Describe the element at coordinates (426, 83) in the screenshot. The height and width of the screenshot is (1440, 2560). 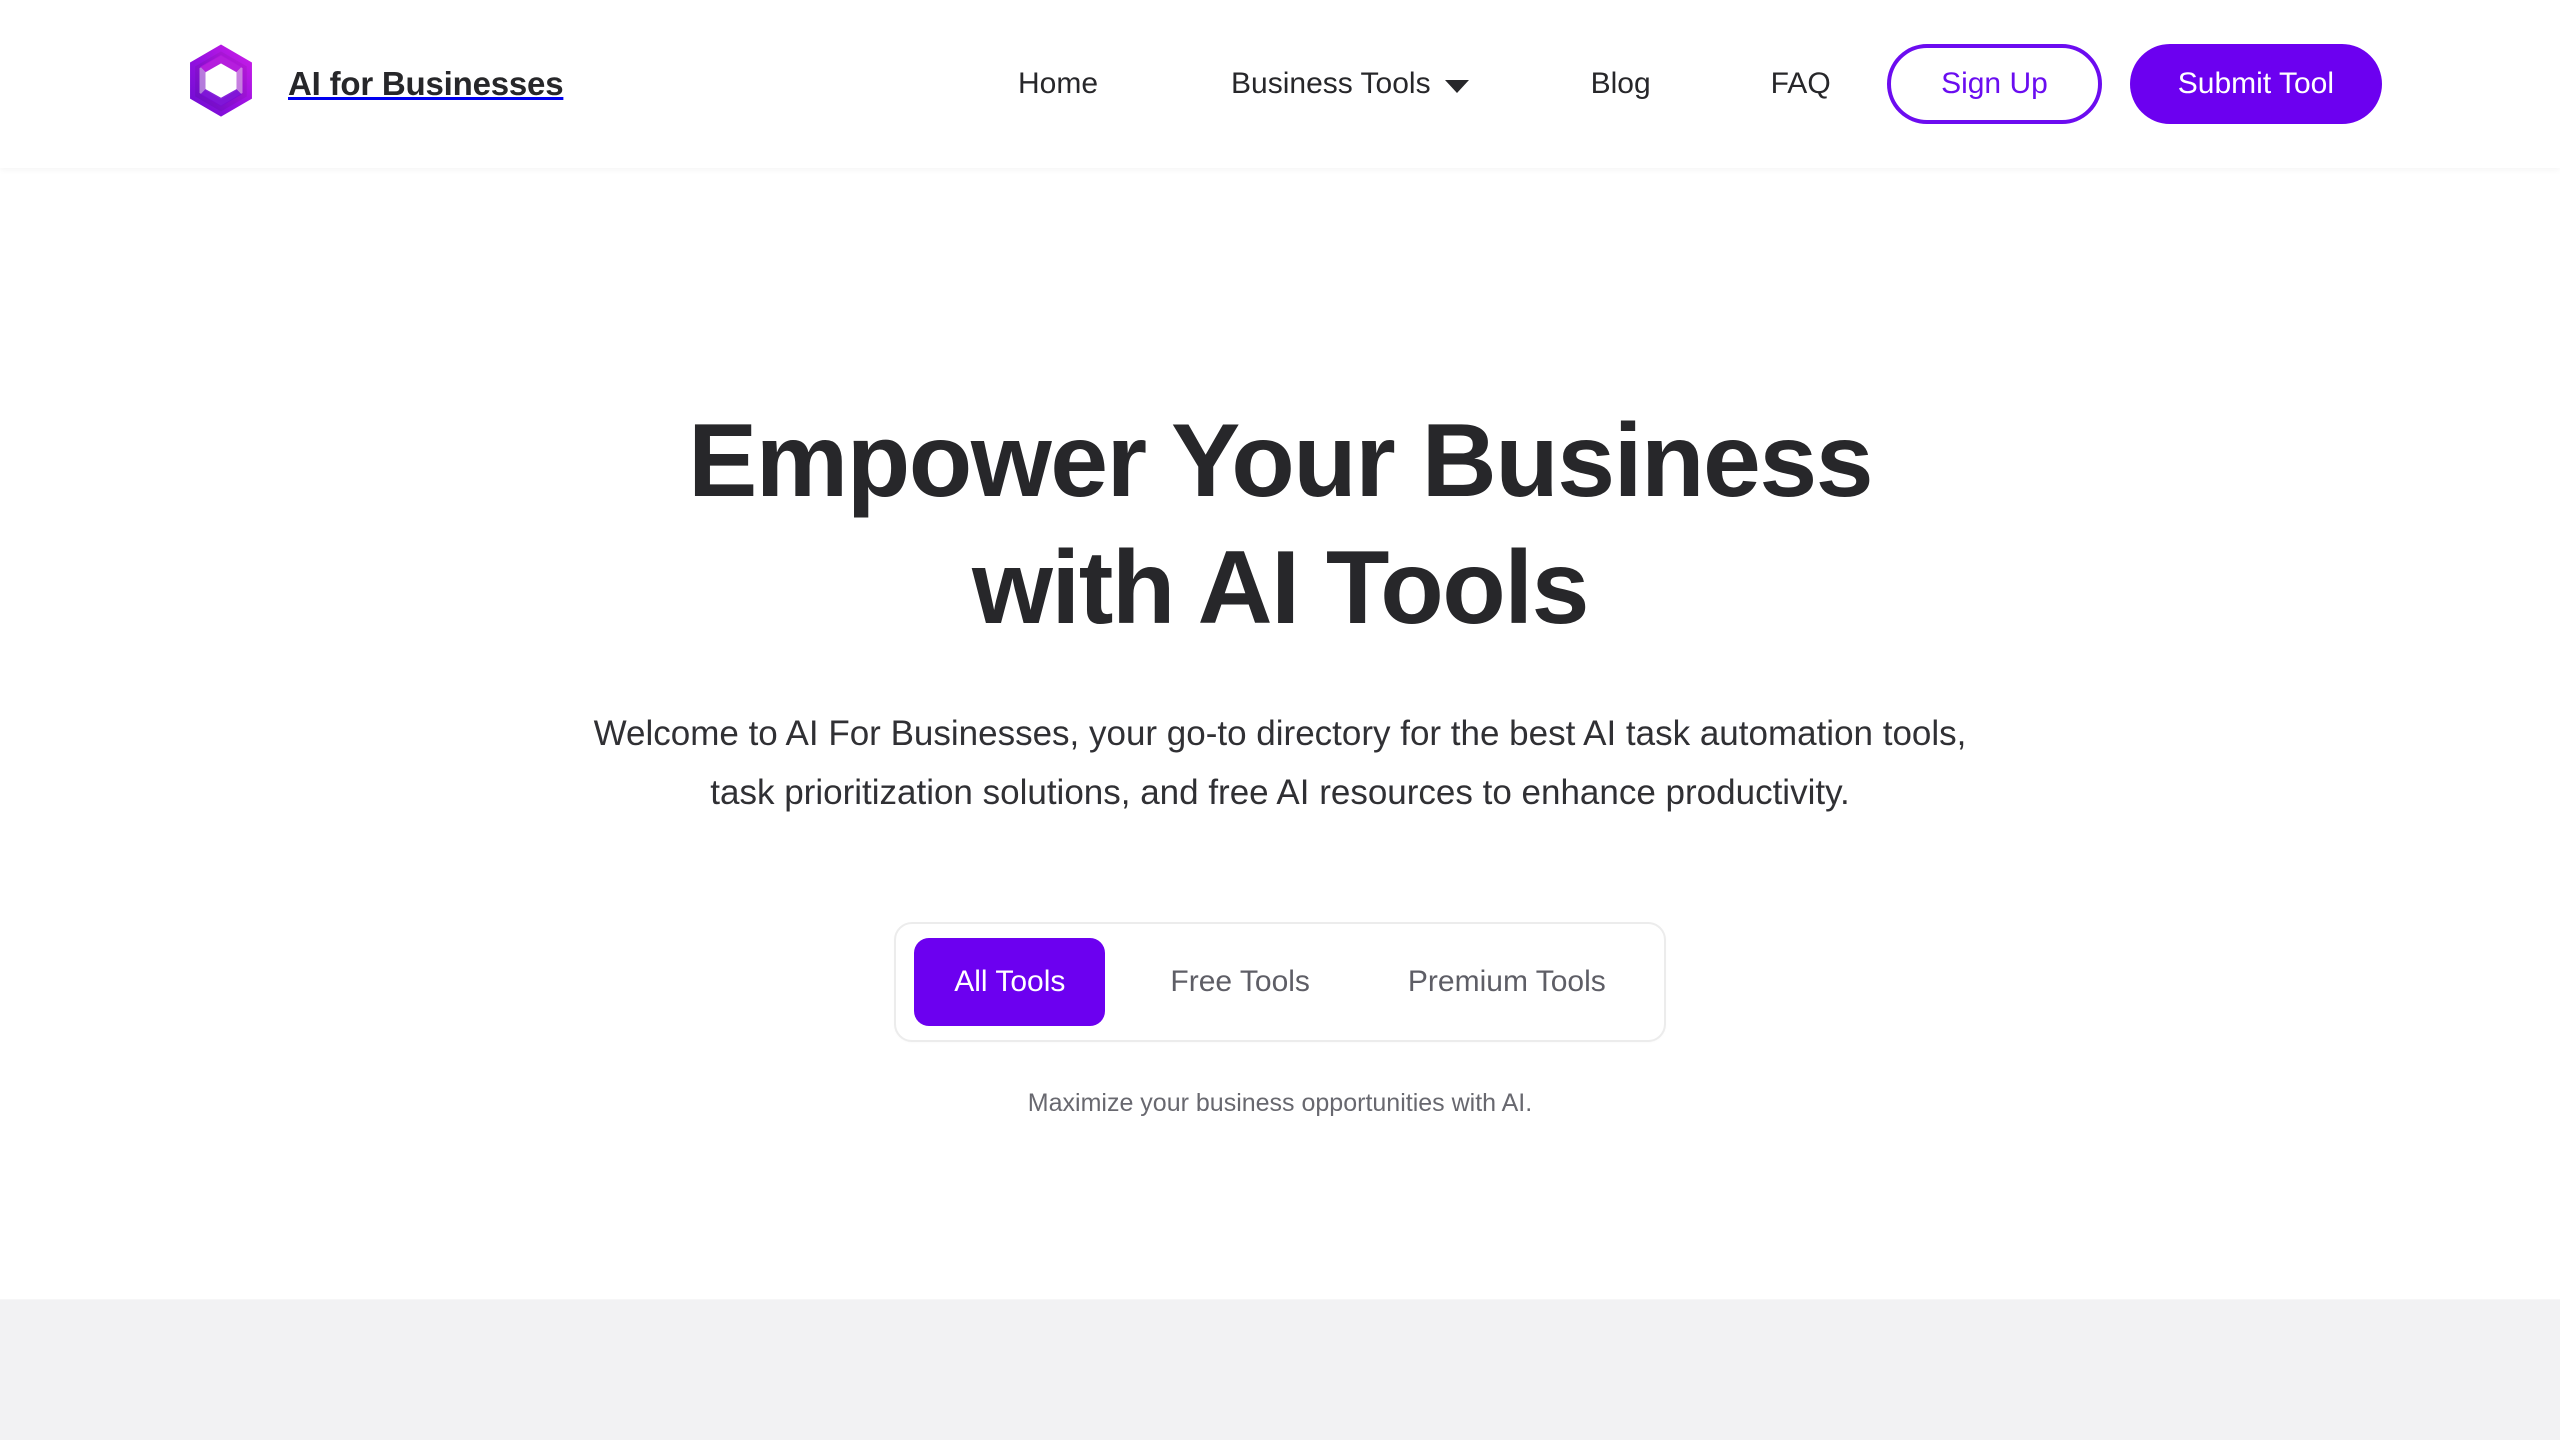
I see `brand-name: AI for Businesses` at that location.